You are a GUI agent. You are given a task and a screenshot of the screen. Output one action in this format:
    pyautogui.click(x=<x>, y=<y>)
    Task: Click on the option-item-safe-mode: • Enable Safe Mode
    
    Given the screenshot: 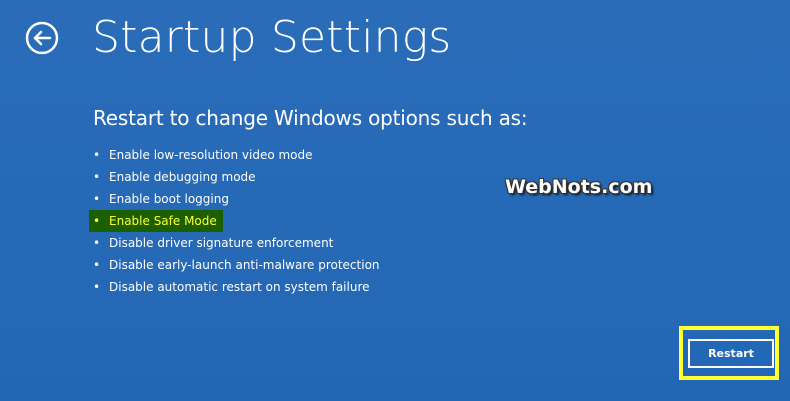 What is the action you would take?
    pyautogui.click(x=234, y=221)
    